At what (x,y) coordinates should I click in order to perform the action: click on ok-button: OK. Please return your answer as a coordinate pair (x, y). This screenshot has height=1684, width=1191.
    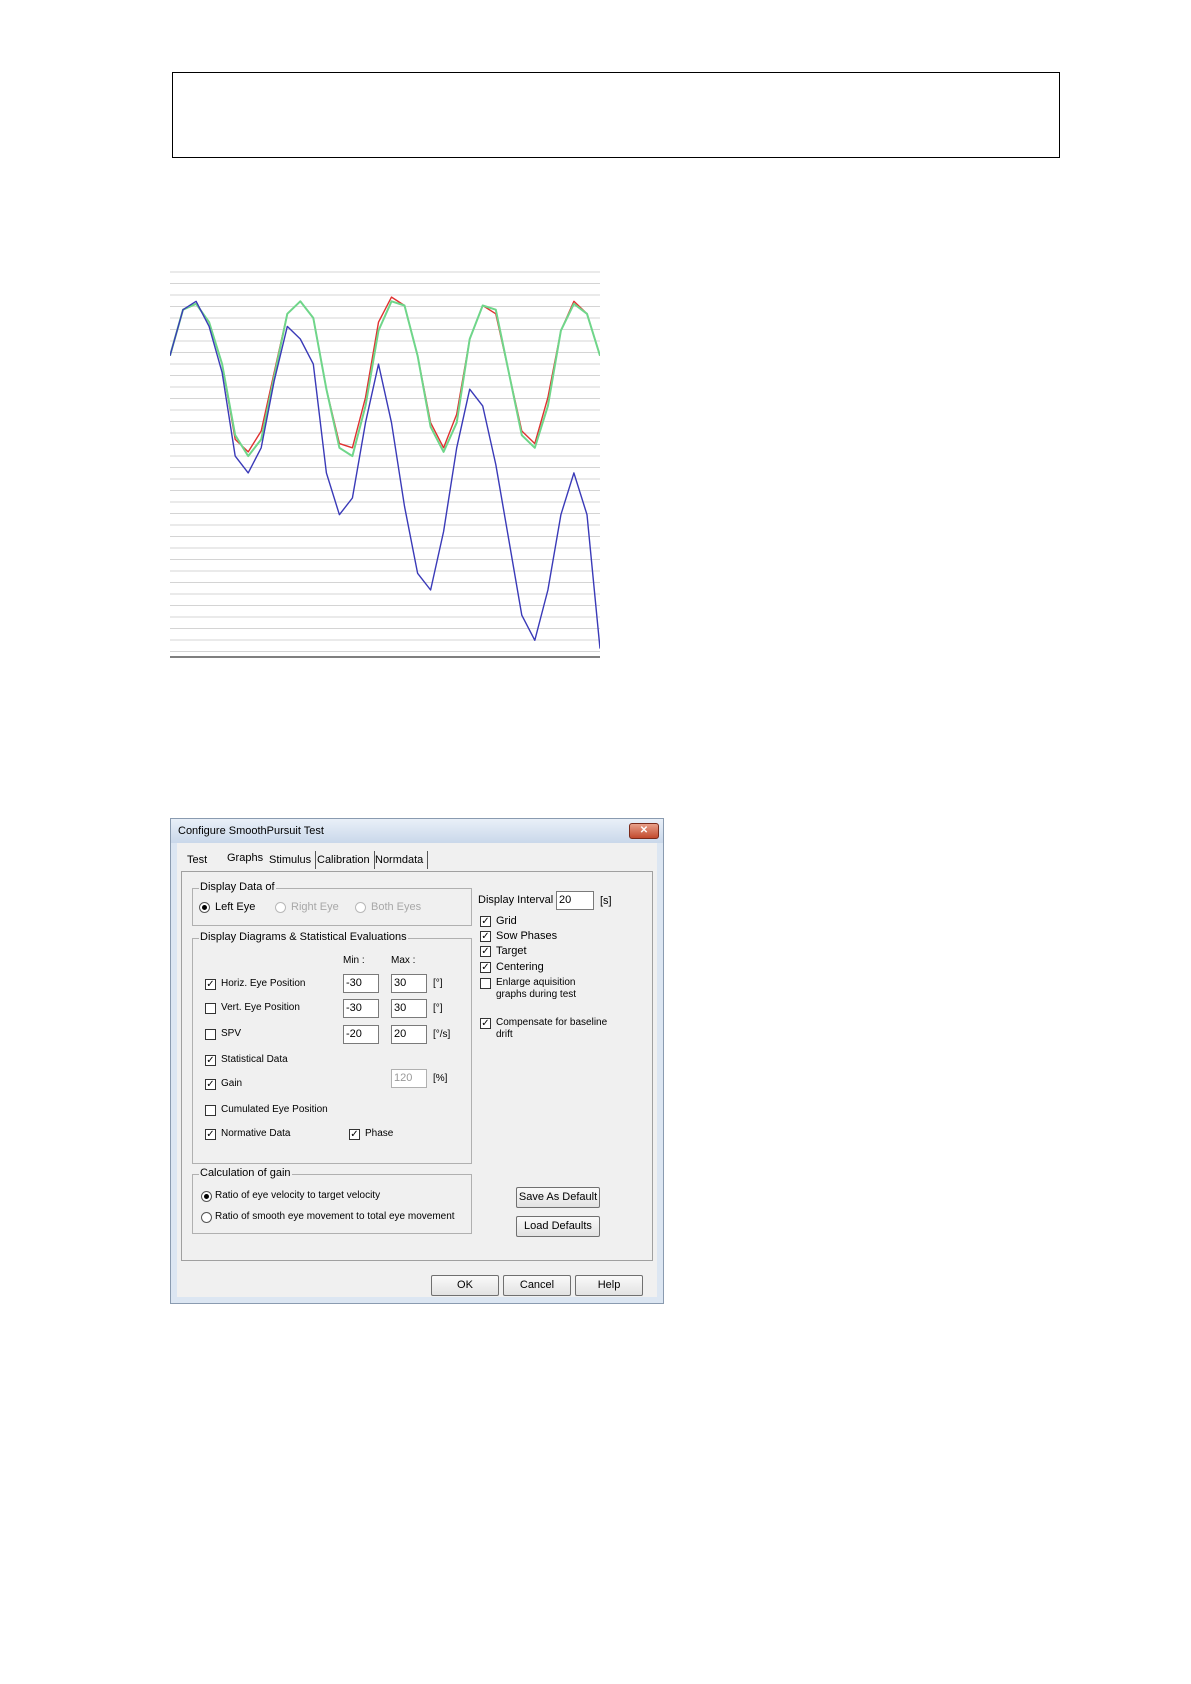
    Looking at the image, I should click on (465, 1285).